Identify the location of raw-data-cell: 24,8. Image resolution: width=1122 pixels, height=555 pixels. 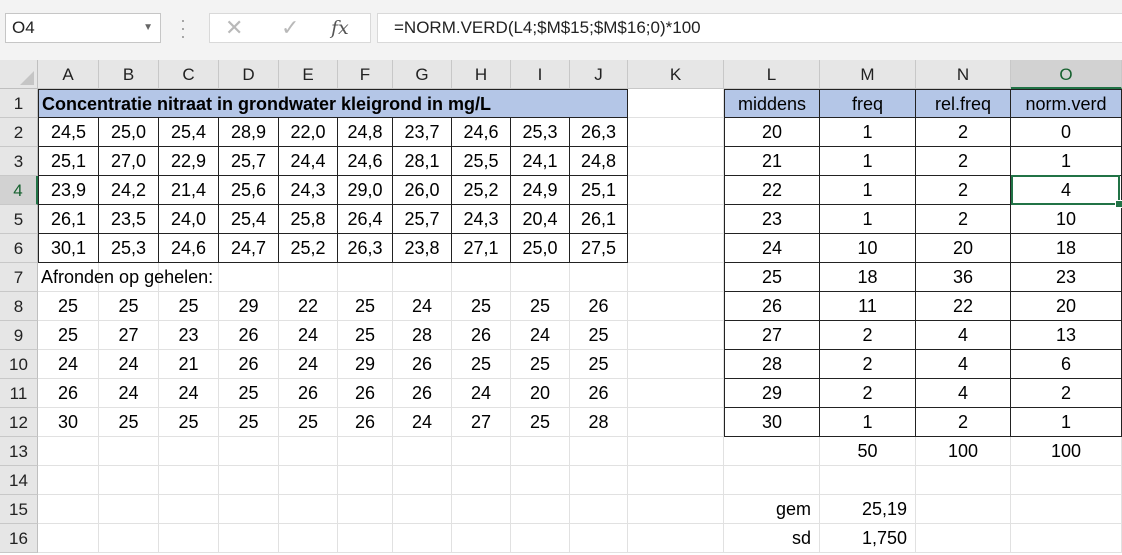
(599, 161).